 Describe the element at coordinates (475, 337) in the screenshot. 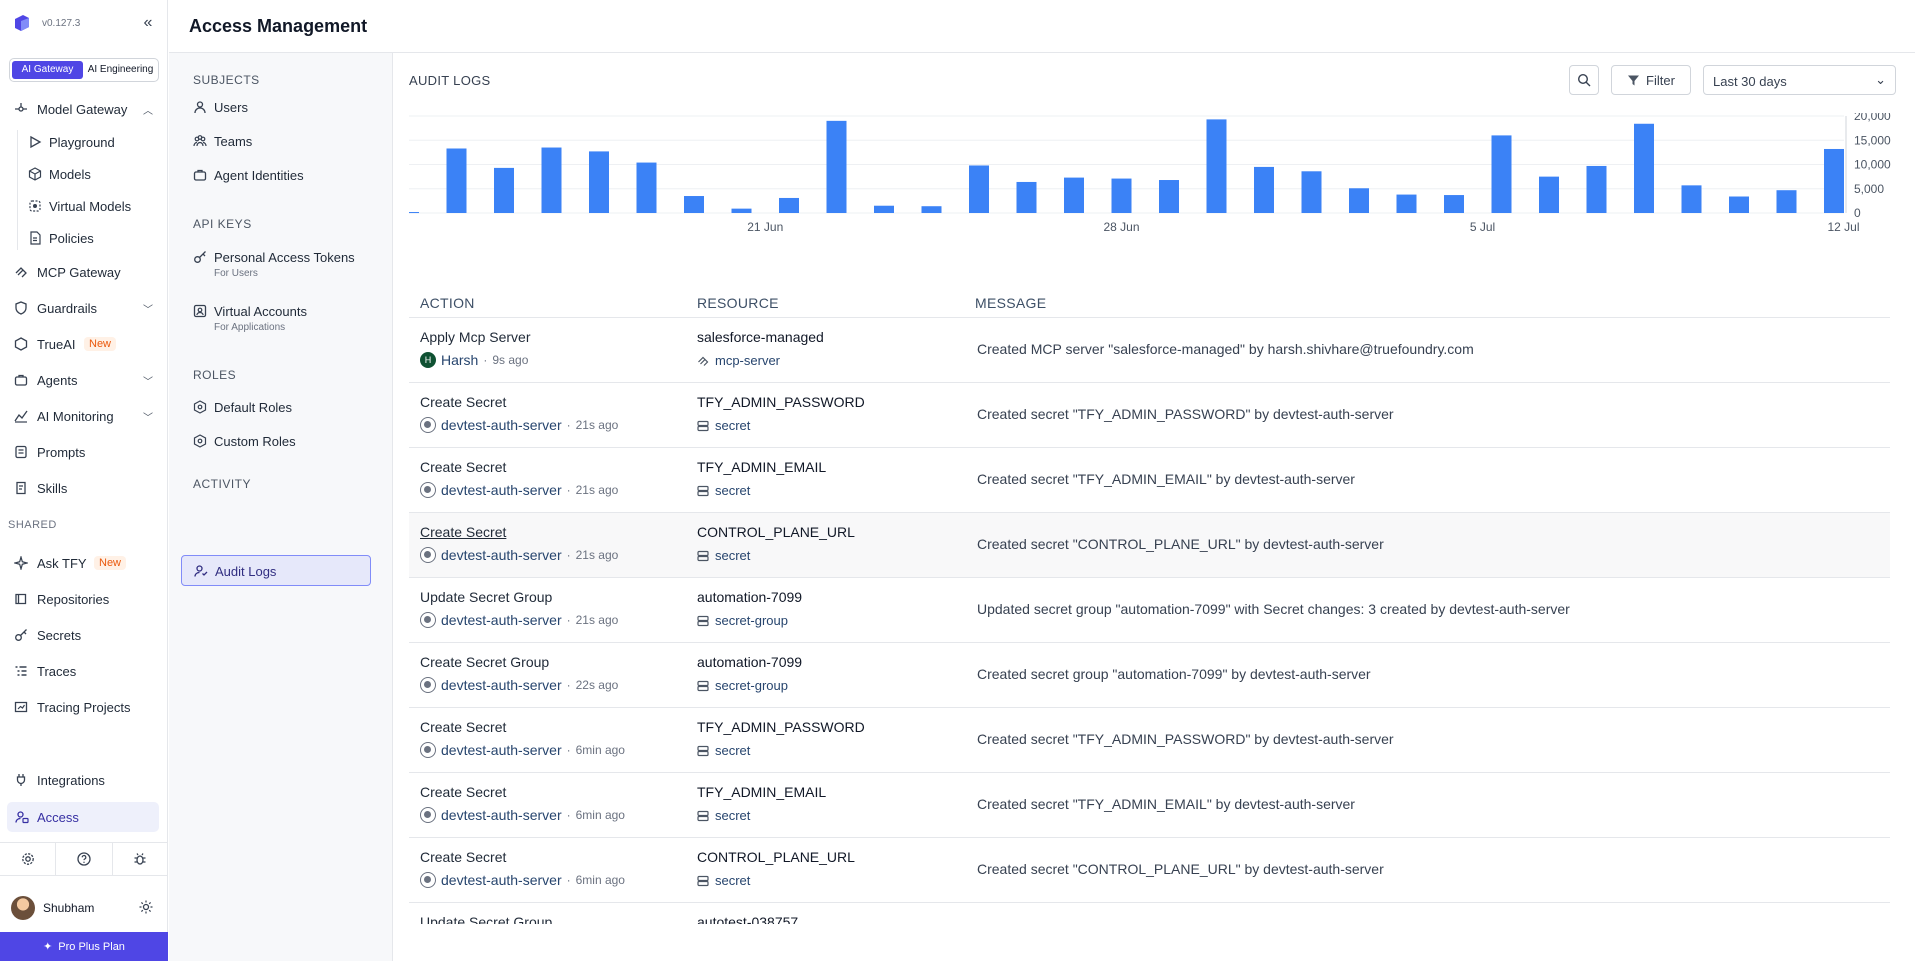

I see `action-name: Apply Mcp Server` at that location.